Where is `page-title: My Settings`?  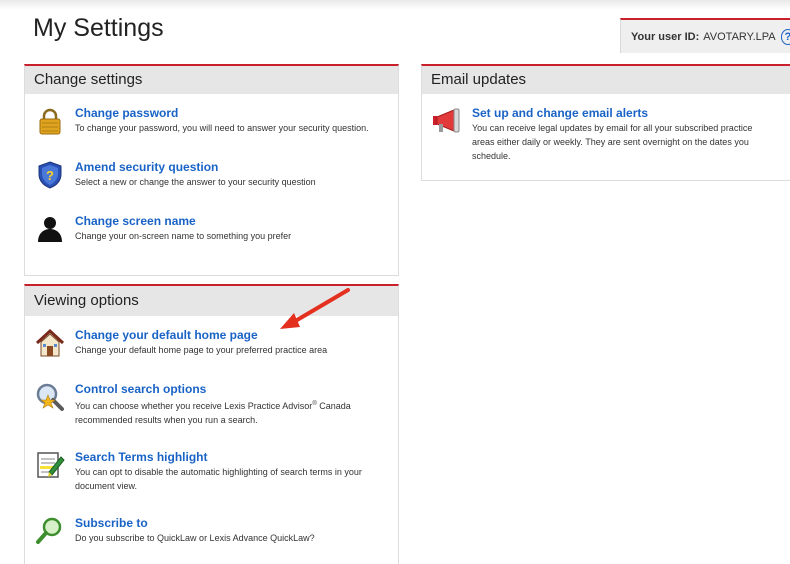 page-title: My Settings is located at coordinates (98, 28).